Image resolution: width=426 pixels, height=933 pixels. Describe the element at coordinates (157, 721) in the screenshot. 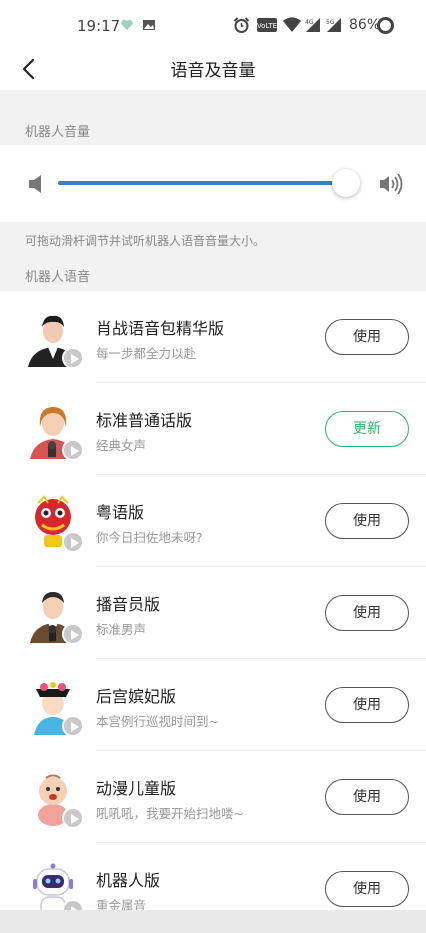

I see `voice-subtitle: 本宫例行巡视时间到~` at that location.